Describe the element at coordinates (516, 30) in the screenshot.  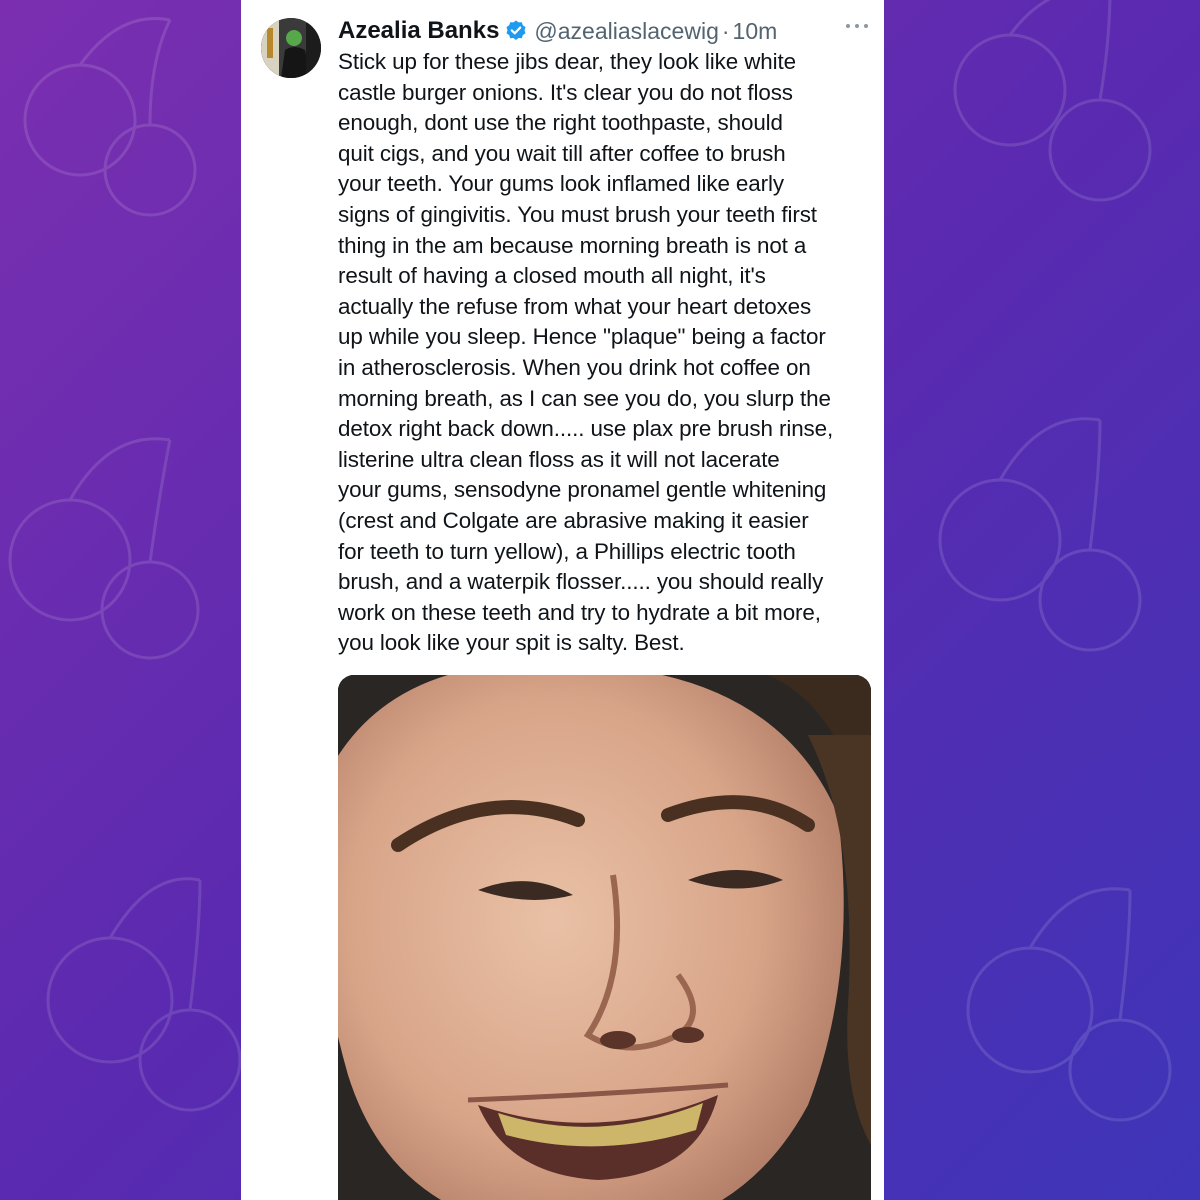
I see `verified-badge-icon` at that location.